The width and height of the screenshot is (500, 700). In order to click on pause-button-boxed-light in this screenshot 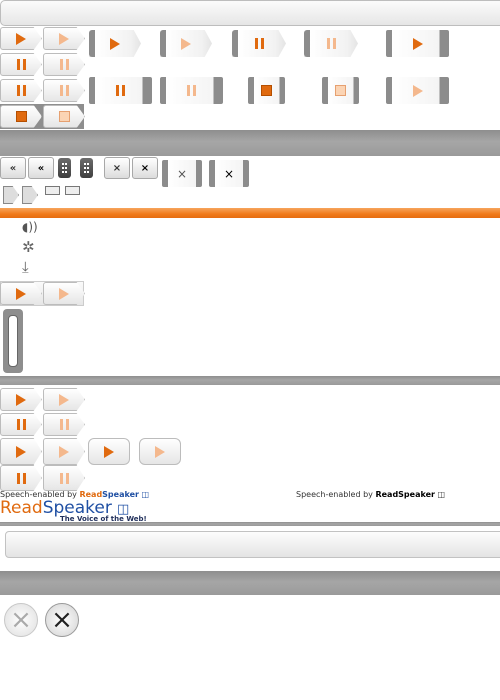, I will do `click(191, 90)`.